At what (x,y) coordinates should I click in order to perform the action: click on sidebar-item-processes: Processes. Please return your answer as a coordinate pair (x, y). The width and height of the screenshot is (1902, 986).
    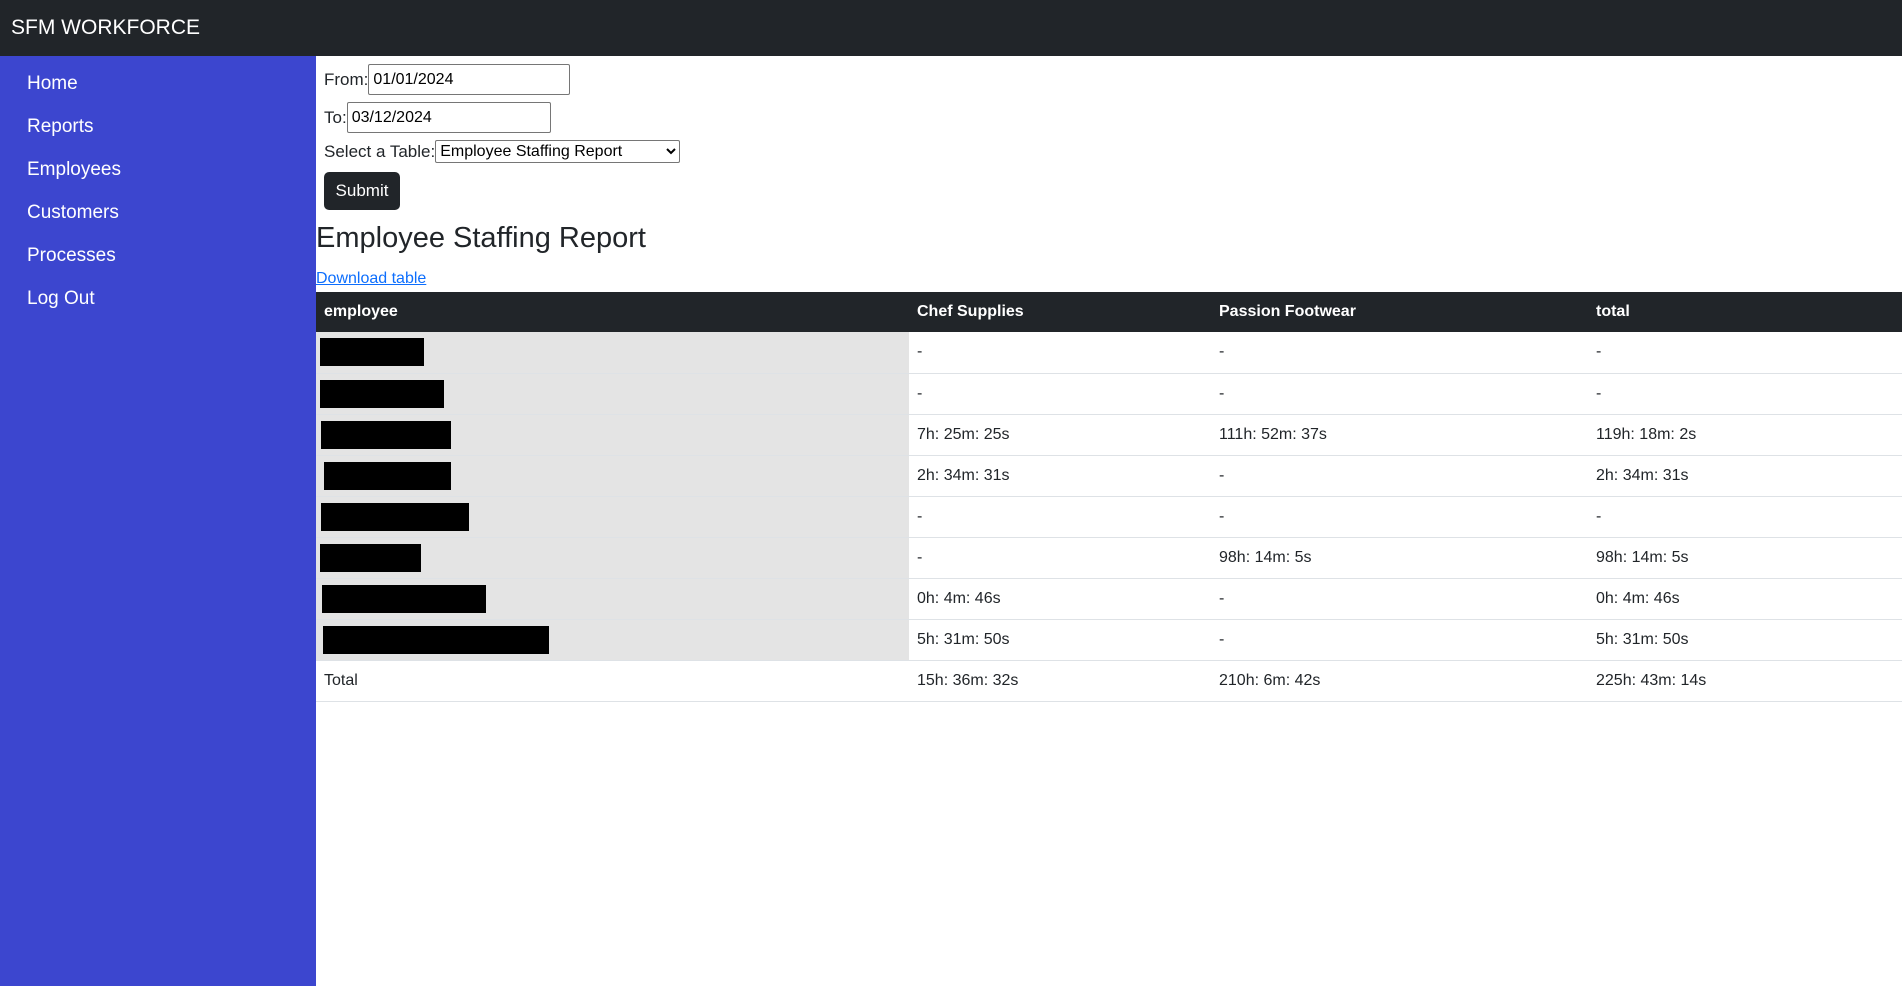
    Looking at the image, I should click on (158, 260).